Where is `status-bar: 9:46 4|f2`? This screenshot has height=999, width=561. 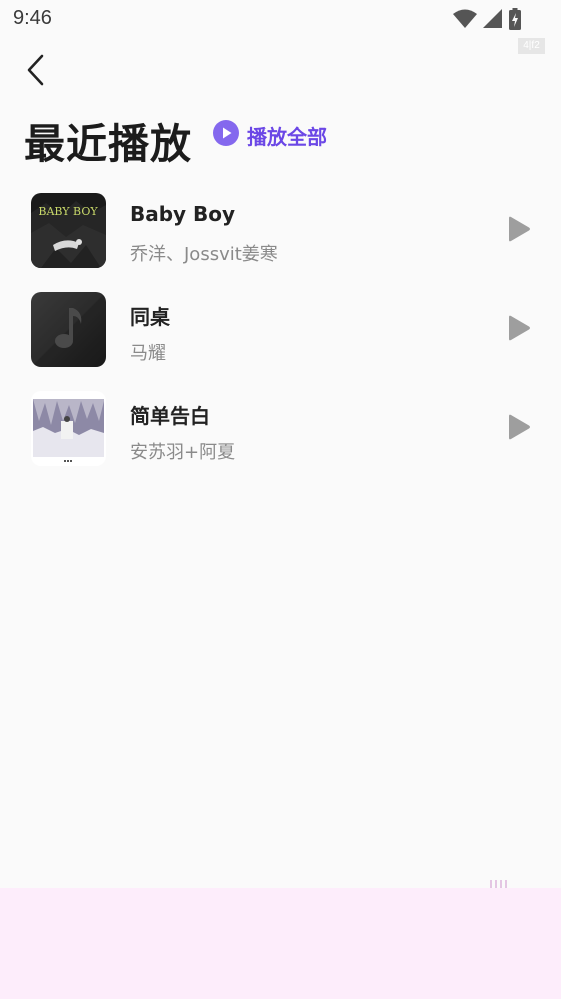 status-bar: 9:46 4|f2 is located at coordinates (280, 27).